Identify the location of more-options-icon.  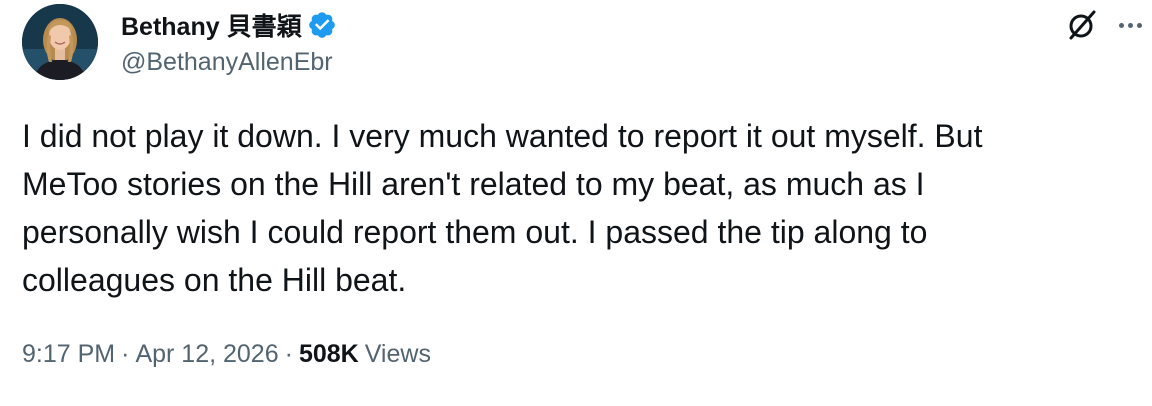
(1130, 25).